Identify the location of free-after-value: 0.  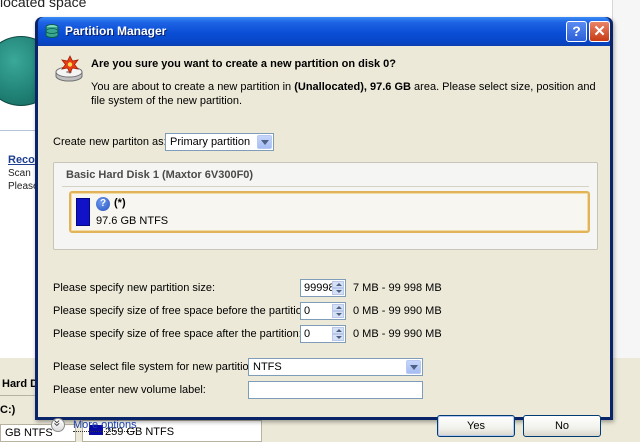
(307, 334).